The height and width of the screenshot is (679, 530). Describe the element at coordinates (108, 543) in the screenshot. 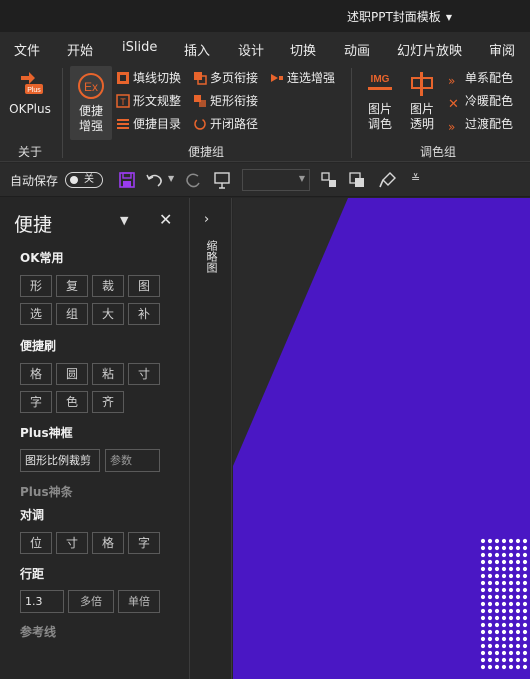

I see `align-btn-format: 格` at that location.